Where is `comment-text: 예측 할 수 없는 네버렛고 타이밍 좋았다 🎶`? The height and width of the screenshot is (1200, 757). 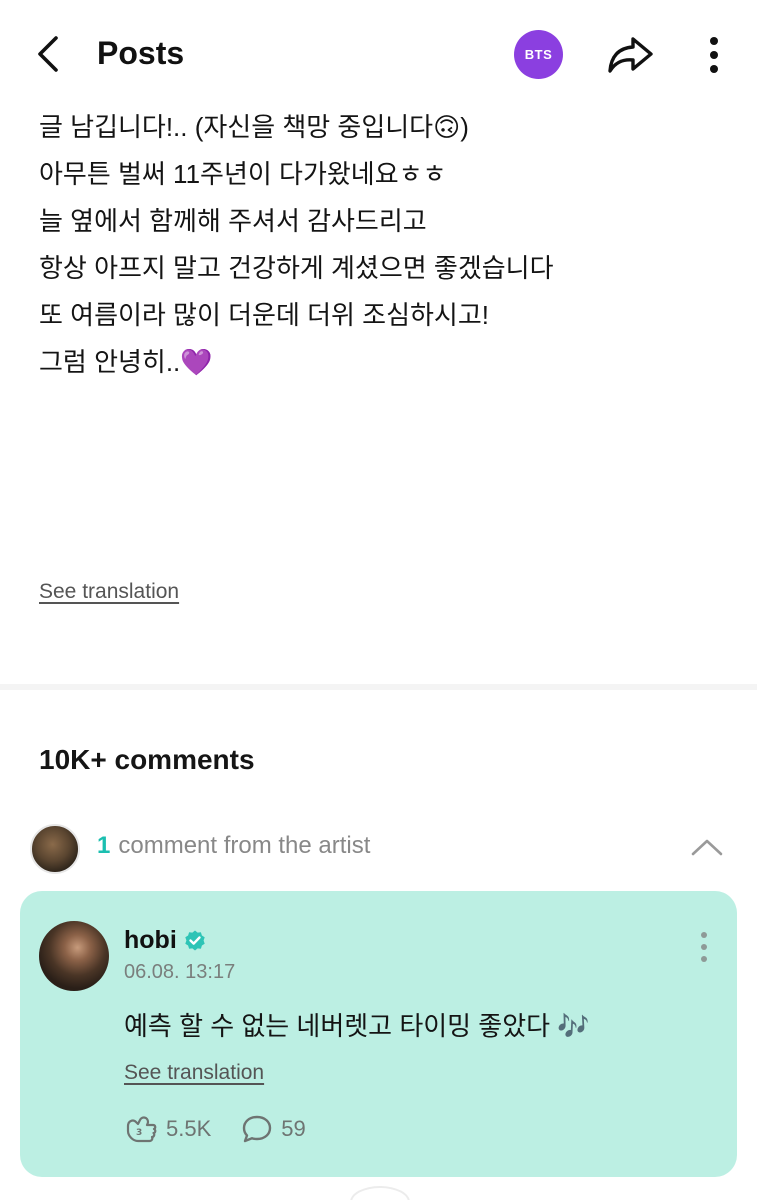
comment-text: 예측 할 수 없는 네버렛고 타이밍 좋았다 🎶 is located at coordinates (357, 1026).